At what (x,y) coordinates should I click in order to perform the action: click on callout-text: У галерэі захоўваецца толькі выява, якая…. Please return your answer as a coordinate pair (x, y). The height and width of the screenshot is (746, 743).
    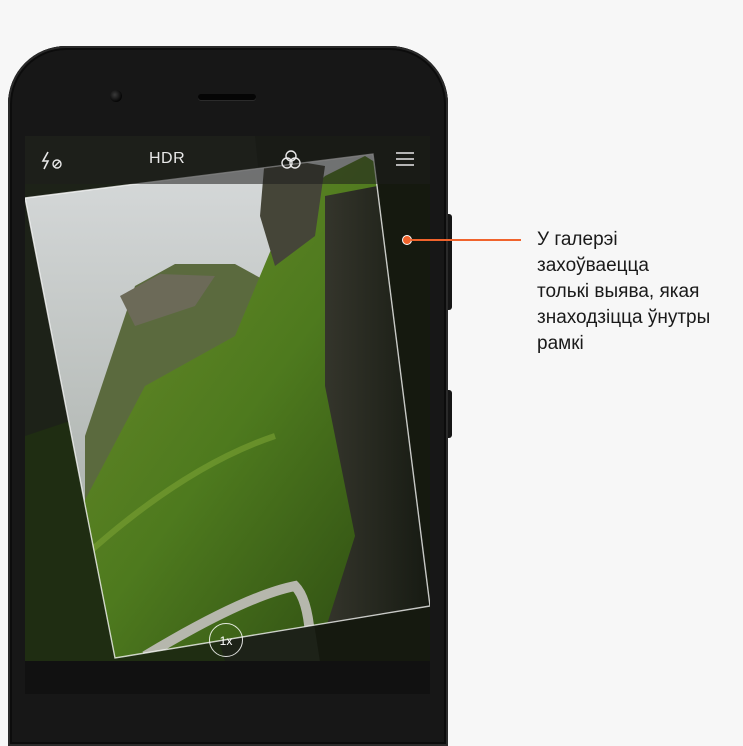
    Looking at the image, I should click on (624, 291).